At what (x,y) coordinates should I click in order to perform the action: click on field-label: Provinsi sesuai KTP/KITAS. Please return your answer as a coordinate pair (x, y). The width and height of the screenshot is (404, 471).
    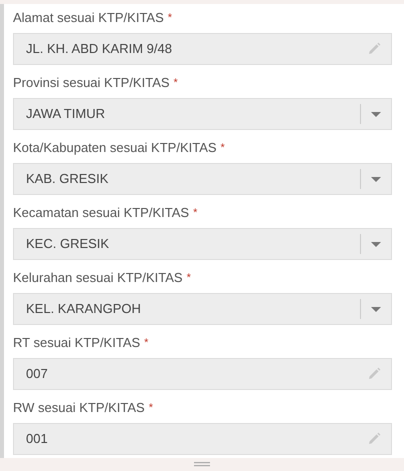
    Looking at the image, I should click on (91, 83).